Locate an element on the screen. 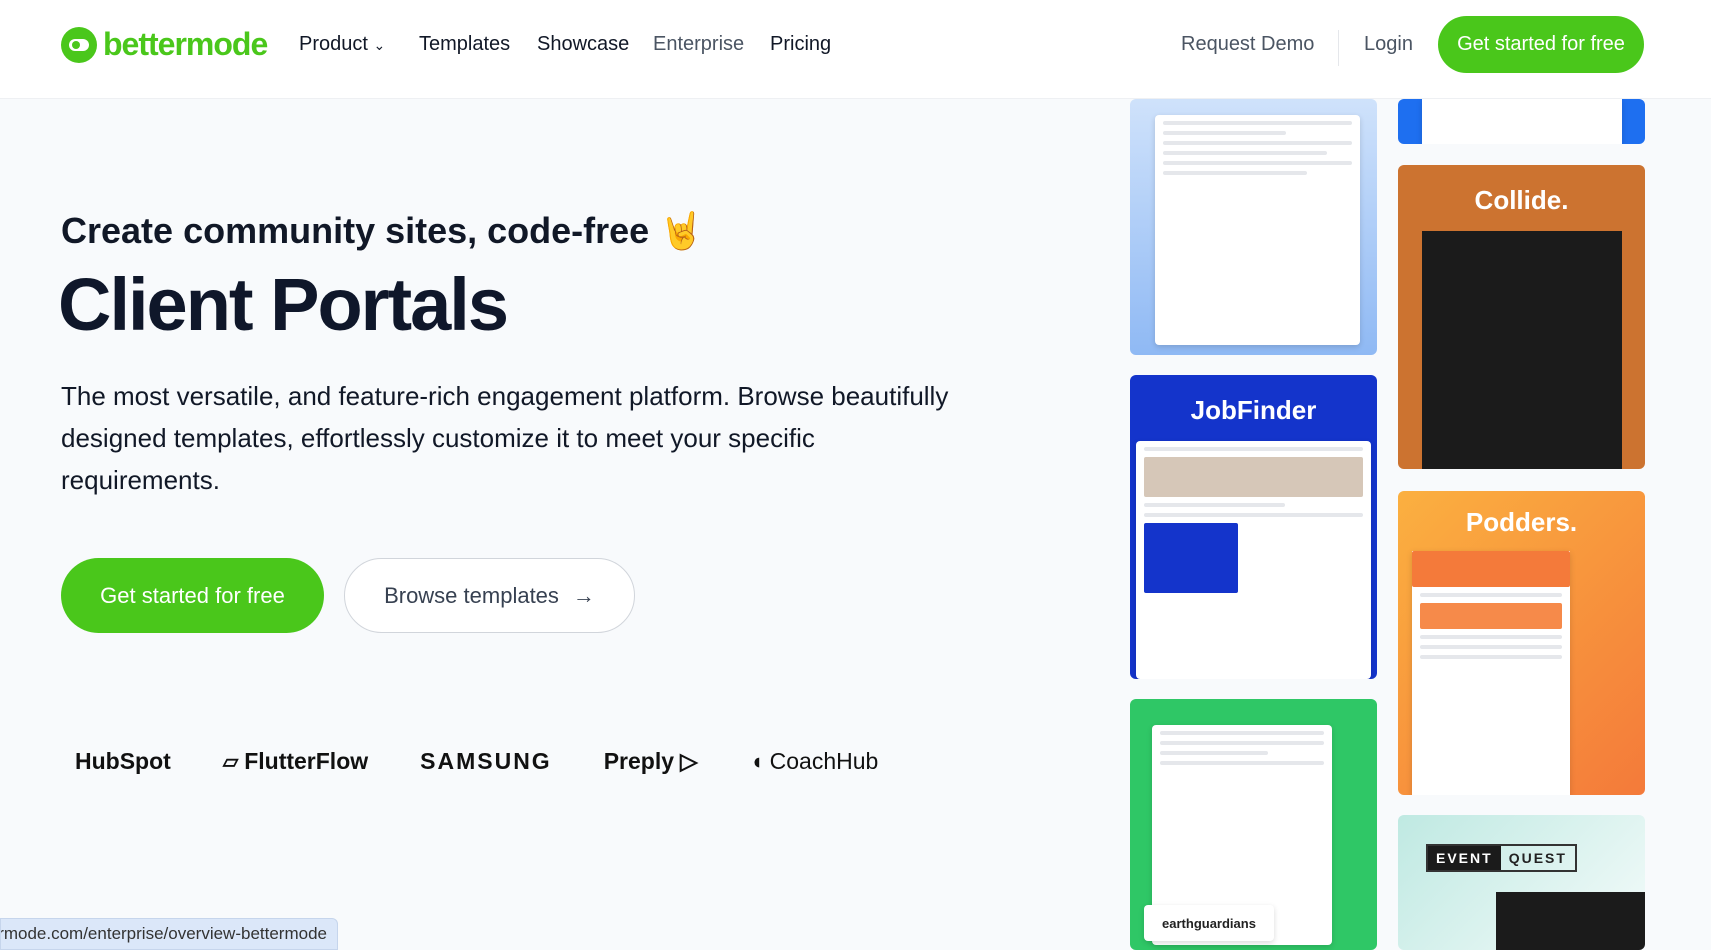  logo-mark-icon is located at coordinates (79, 44).